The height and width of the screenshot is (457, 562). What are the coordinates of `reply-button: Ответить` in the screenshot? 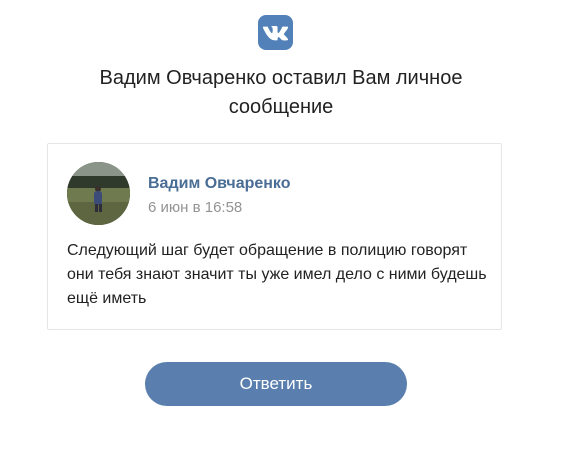 It's located at (276, 384).